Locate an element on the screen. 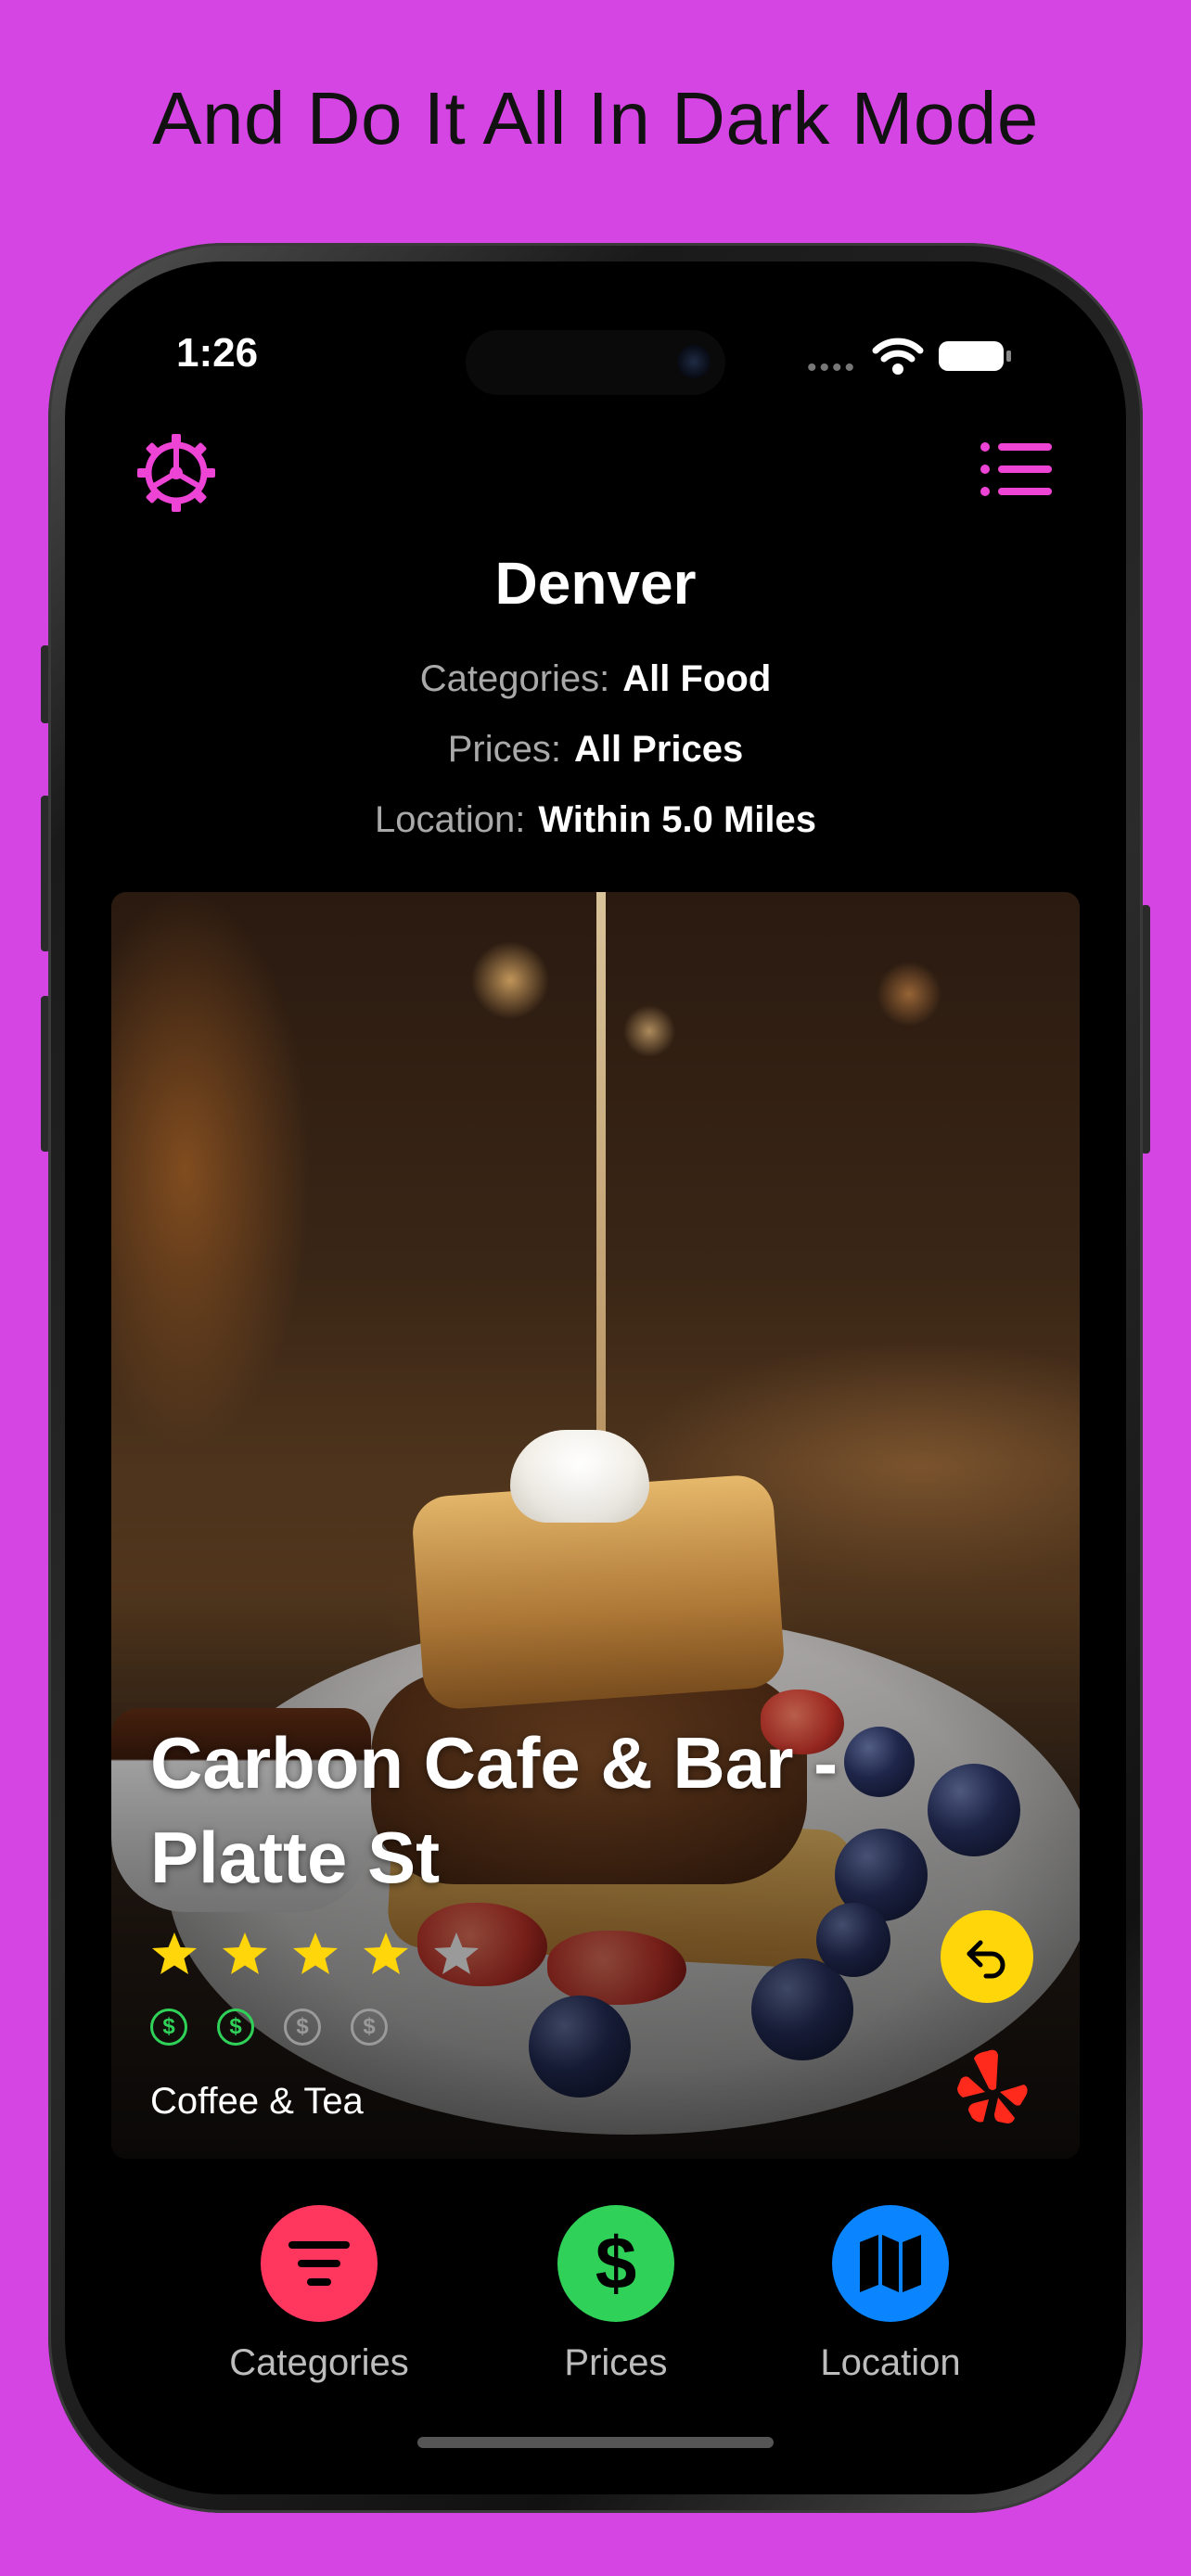  gear-icon is located at coordinates (176, 473).